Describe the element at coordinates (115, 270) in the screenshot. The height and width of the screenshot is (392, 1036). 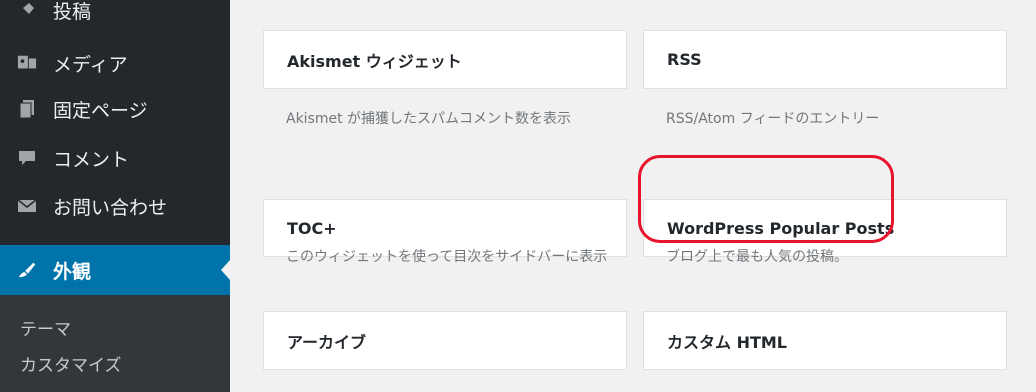
I see `sidebar-item-appearance: 外観` at that location.